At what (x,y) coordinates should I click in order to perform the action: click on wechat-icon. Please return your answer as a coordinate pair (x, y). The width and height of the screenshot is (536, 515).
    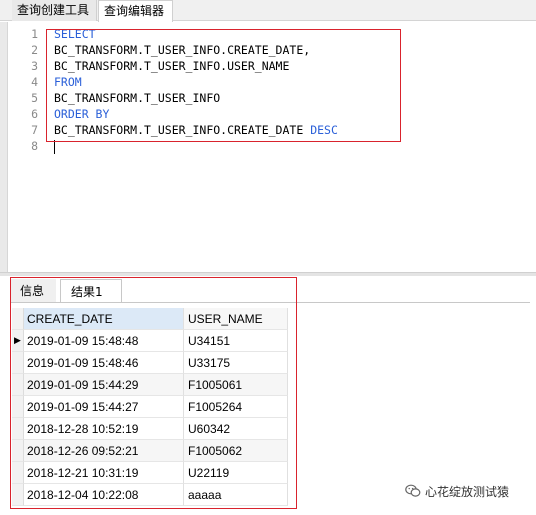
    Looking at the image, I should click on (413, 490).